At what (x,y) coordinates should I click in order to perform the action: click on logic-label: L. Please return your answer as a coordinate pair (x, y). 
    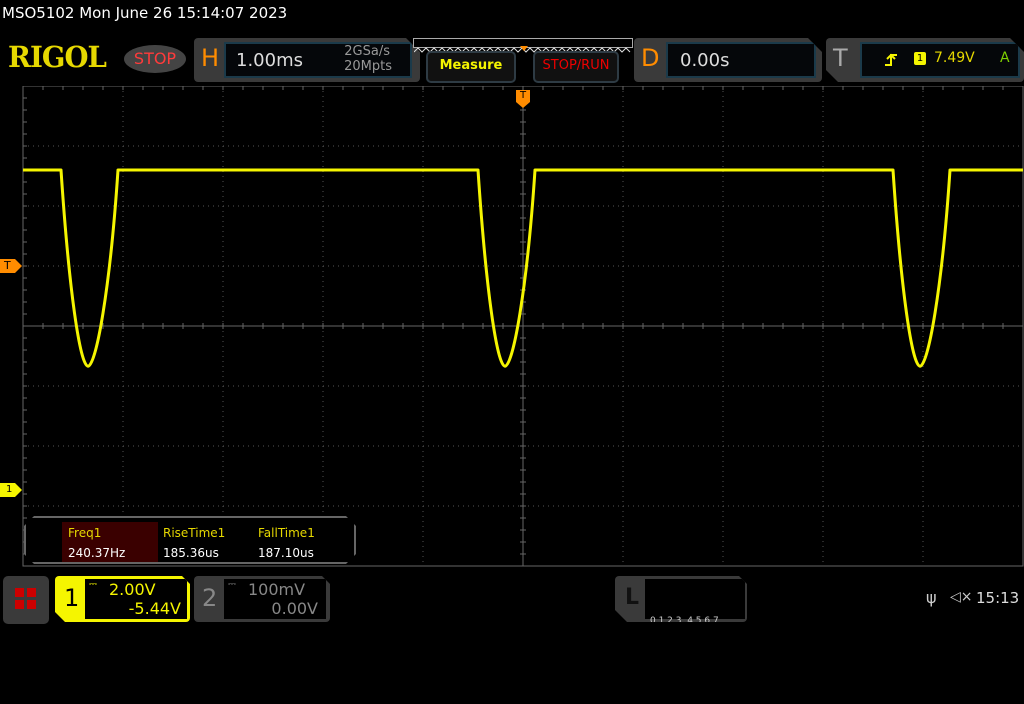
    Looking at the image, I should click on (632, 597).